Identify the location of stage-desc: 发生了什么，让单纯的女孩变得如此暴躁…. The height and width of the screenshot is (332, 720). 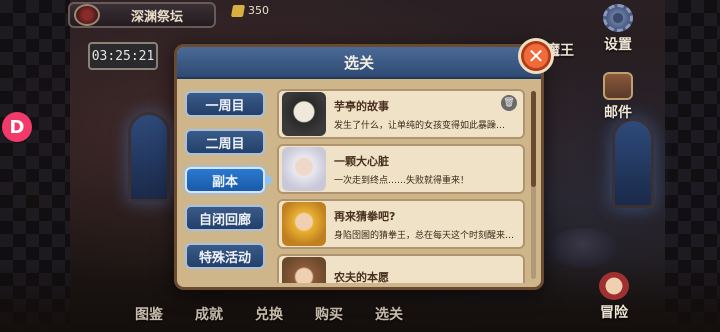
(420, 125).